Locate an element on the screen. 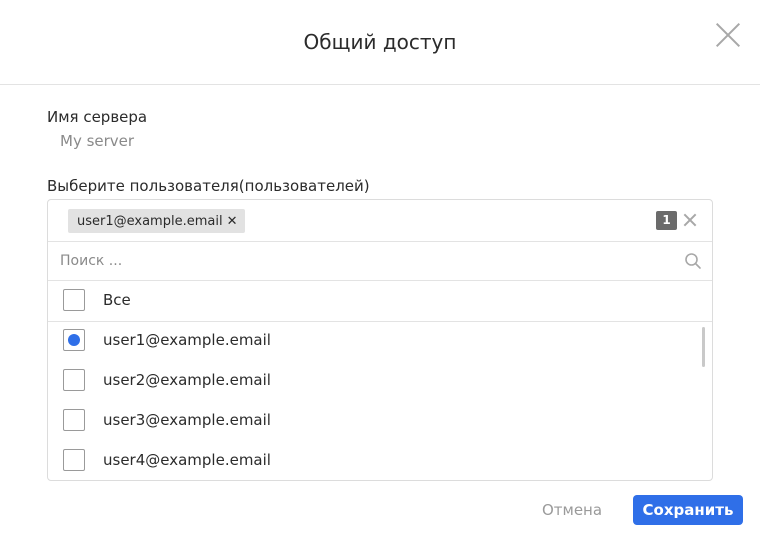  search-icon is located at coordinates (693, 261).